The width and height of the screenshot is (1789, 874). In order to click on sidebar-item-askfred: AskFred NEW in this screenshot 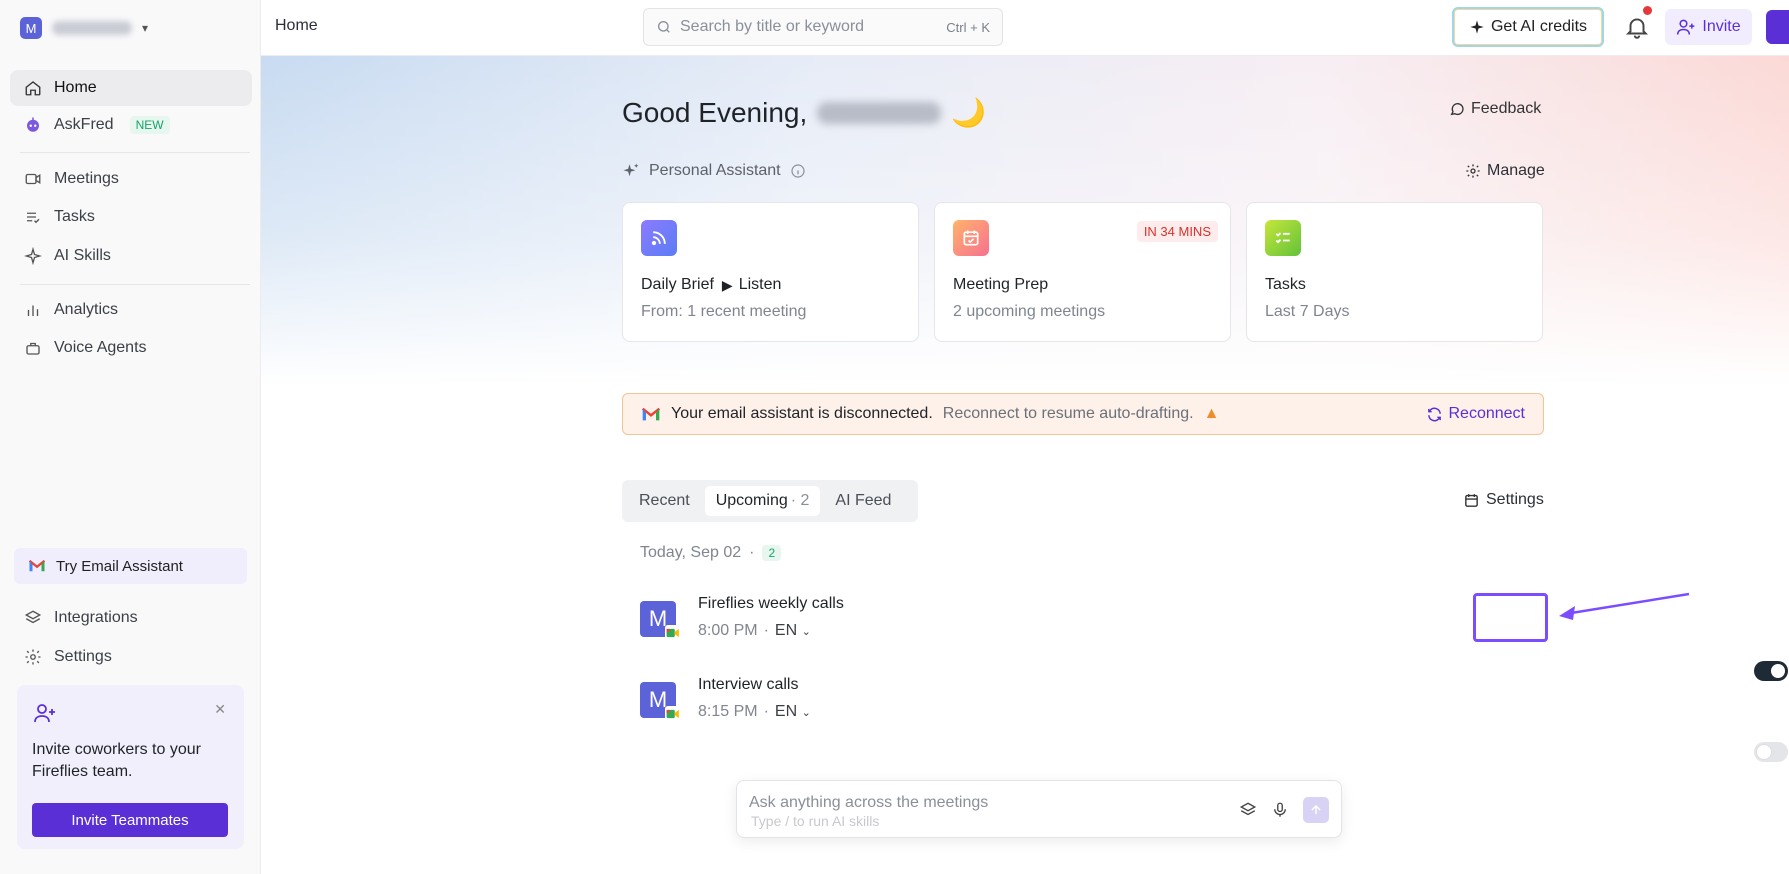, I will do `click(131, 125)`.